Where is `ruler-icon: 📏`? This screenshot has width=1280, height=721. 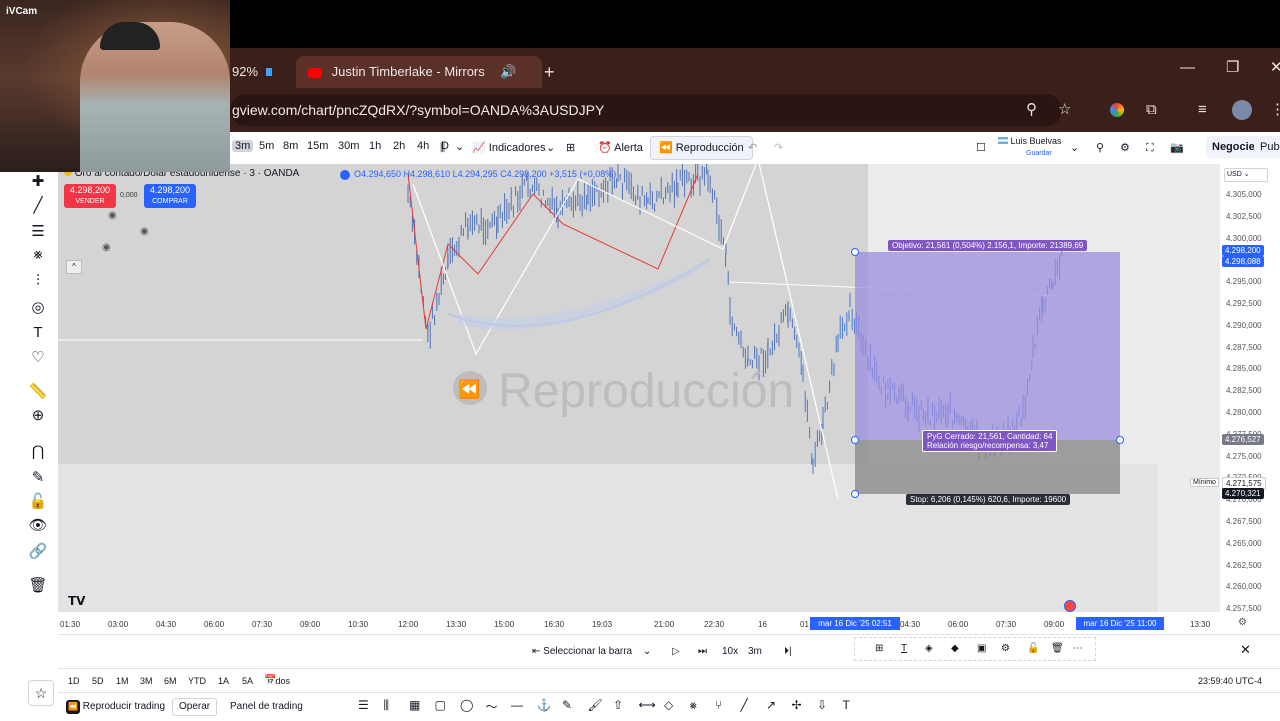 ruler-icon: 📏 is located at coordinates (38, 391).